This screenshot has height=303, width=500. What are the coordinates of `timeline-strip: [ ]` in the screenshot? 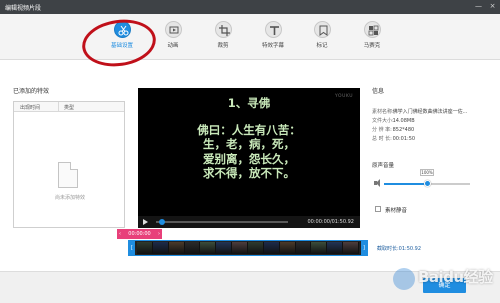 It's located at (248, 248).